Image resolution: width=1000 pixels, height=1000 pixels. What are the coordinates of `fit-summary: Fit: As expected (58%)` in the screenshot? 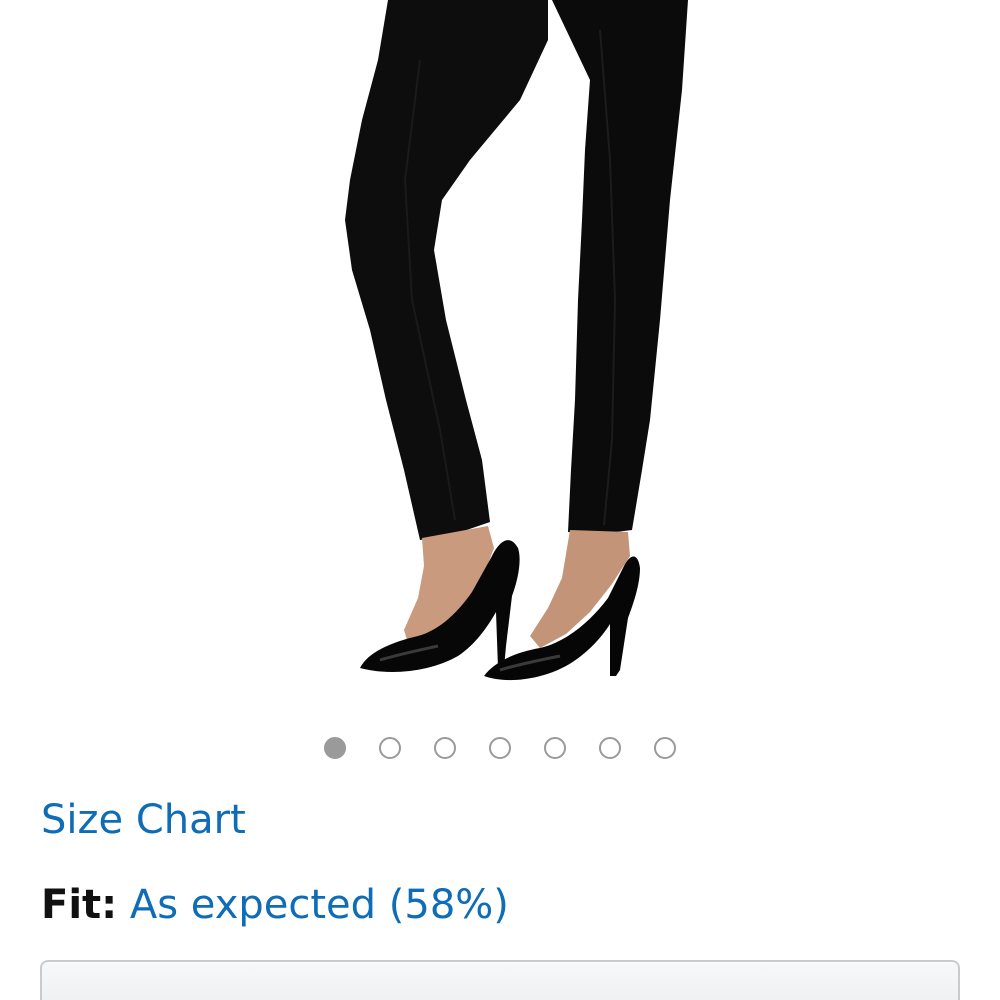 It's located at (275, 905).